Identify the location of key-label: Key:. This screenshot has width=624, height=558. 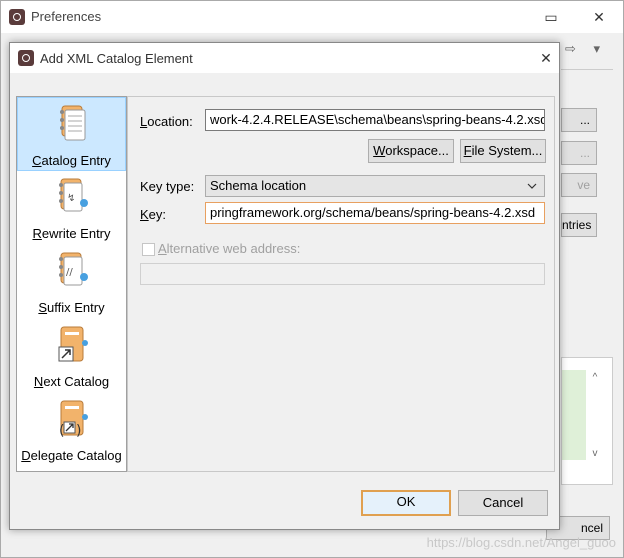
(153, 214).